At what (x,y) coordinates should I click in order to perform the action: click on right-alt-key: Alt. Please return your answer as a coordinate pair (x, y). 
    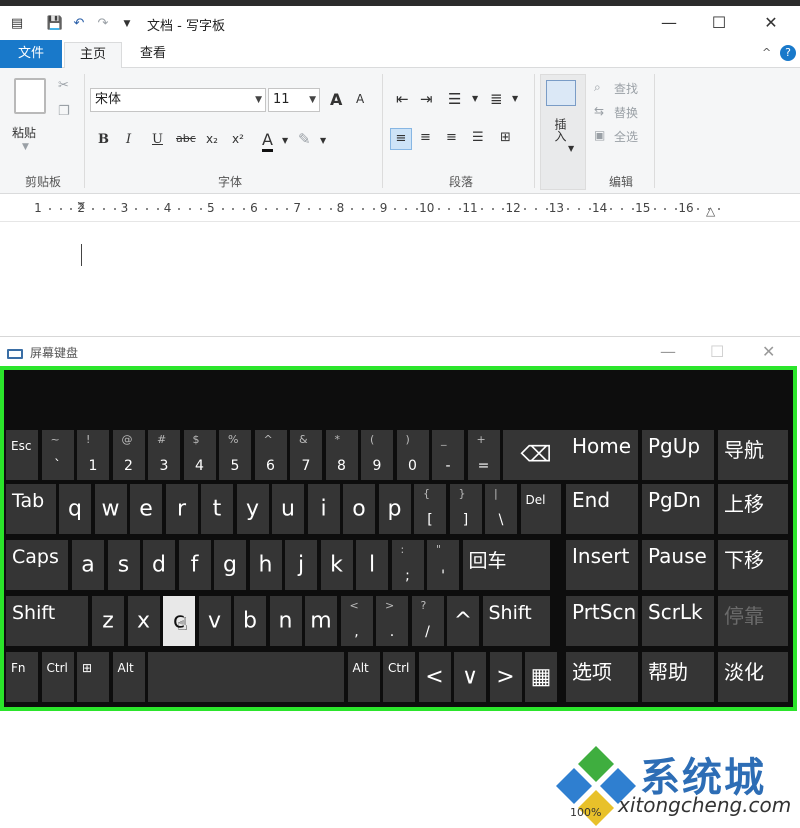
    Looking at the image, I should click on (363, 677).